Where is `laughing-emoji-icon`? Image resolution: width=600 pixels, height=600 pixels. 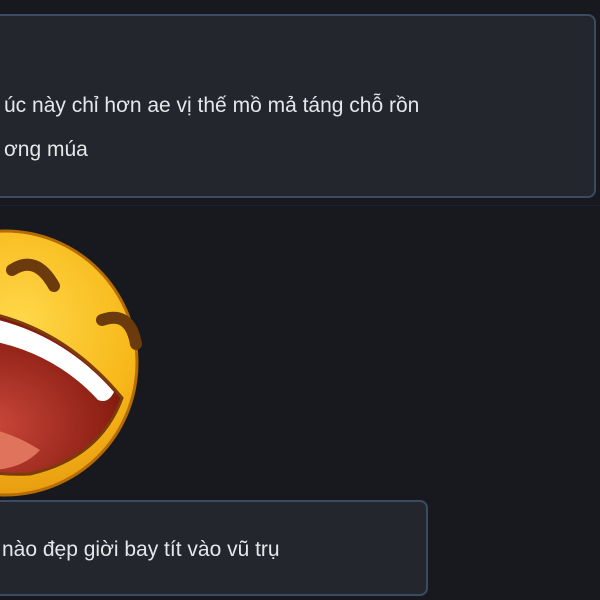 laughing-emoji-icon is located at coordinates (85, 363).